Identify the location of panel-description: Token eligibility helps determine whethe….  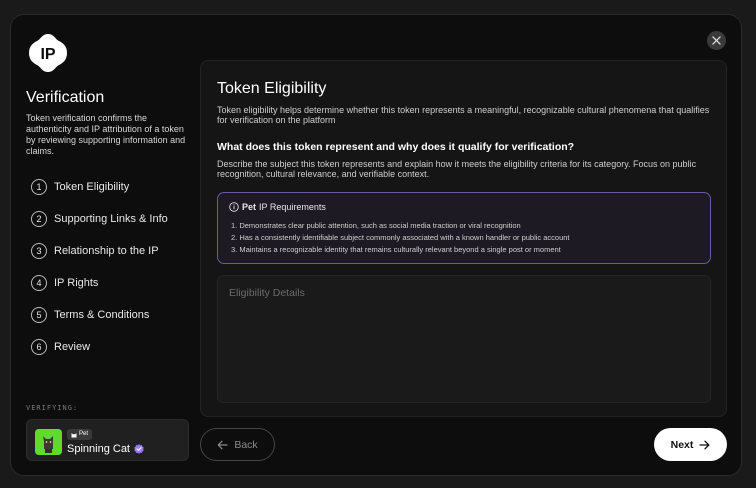
(463, 115).